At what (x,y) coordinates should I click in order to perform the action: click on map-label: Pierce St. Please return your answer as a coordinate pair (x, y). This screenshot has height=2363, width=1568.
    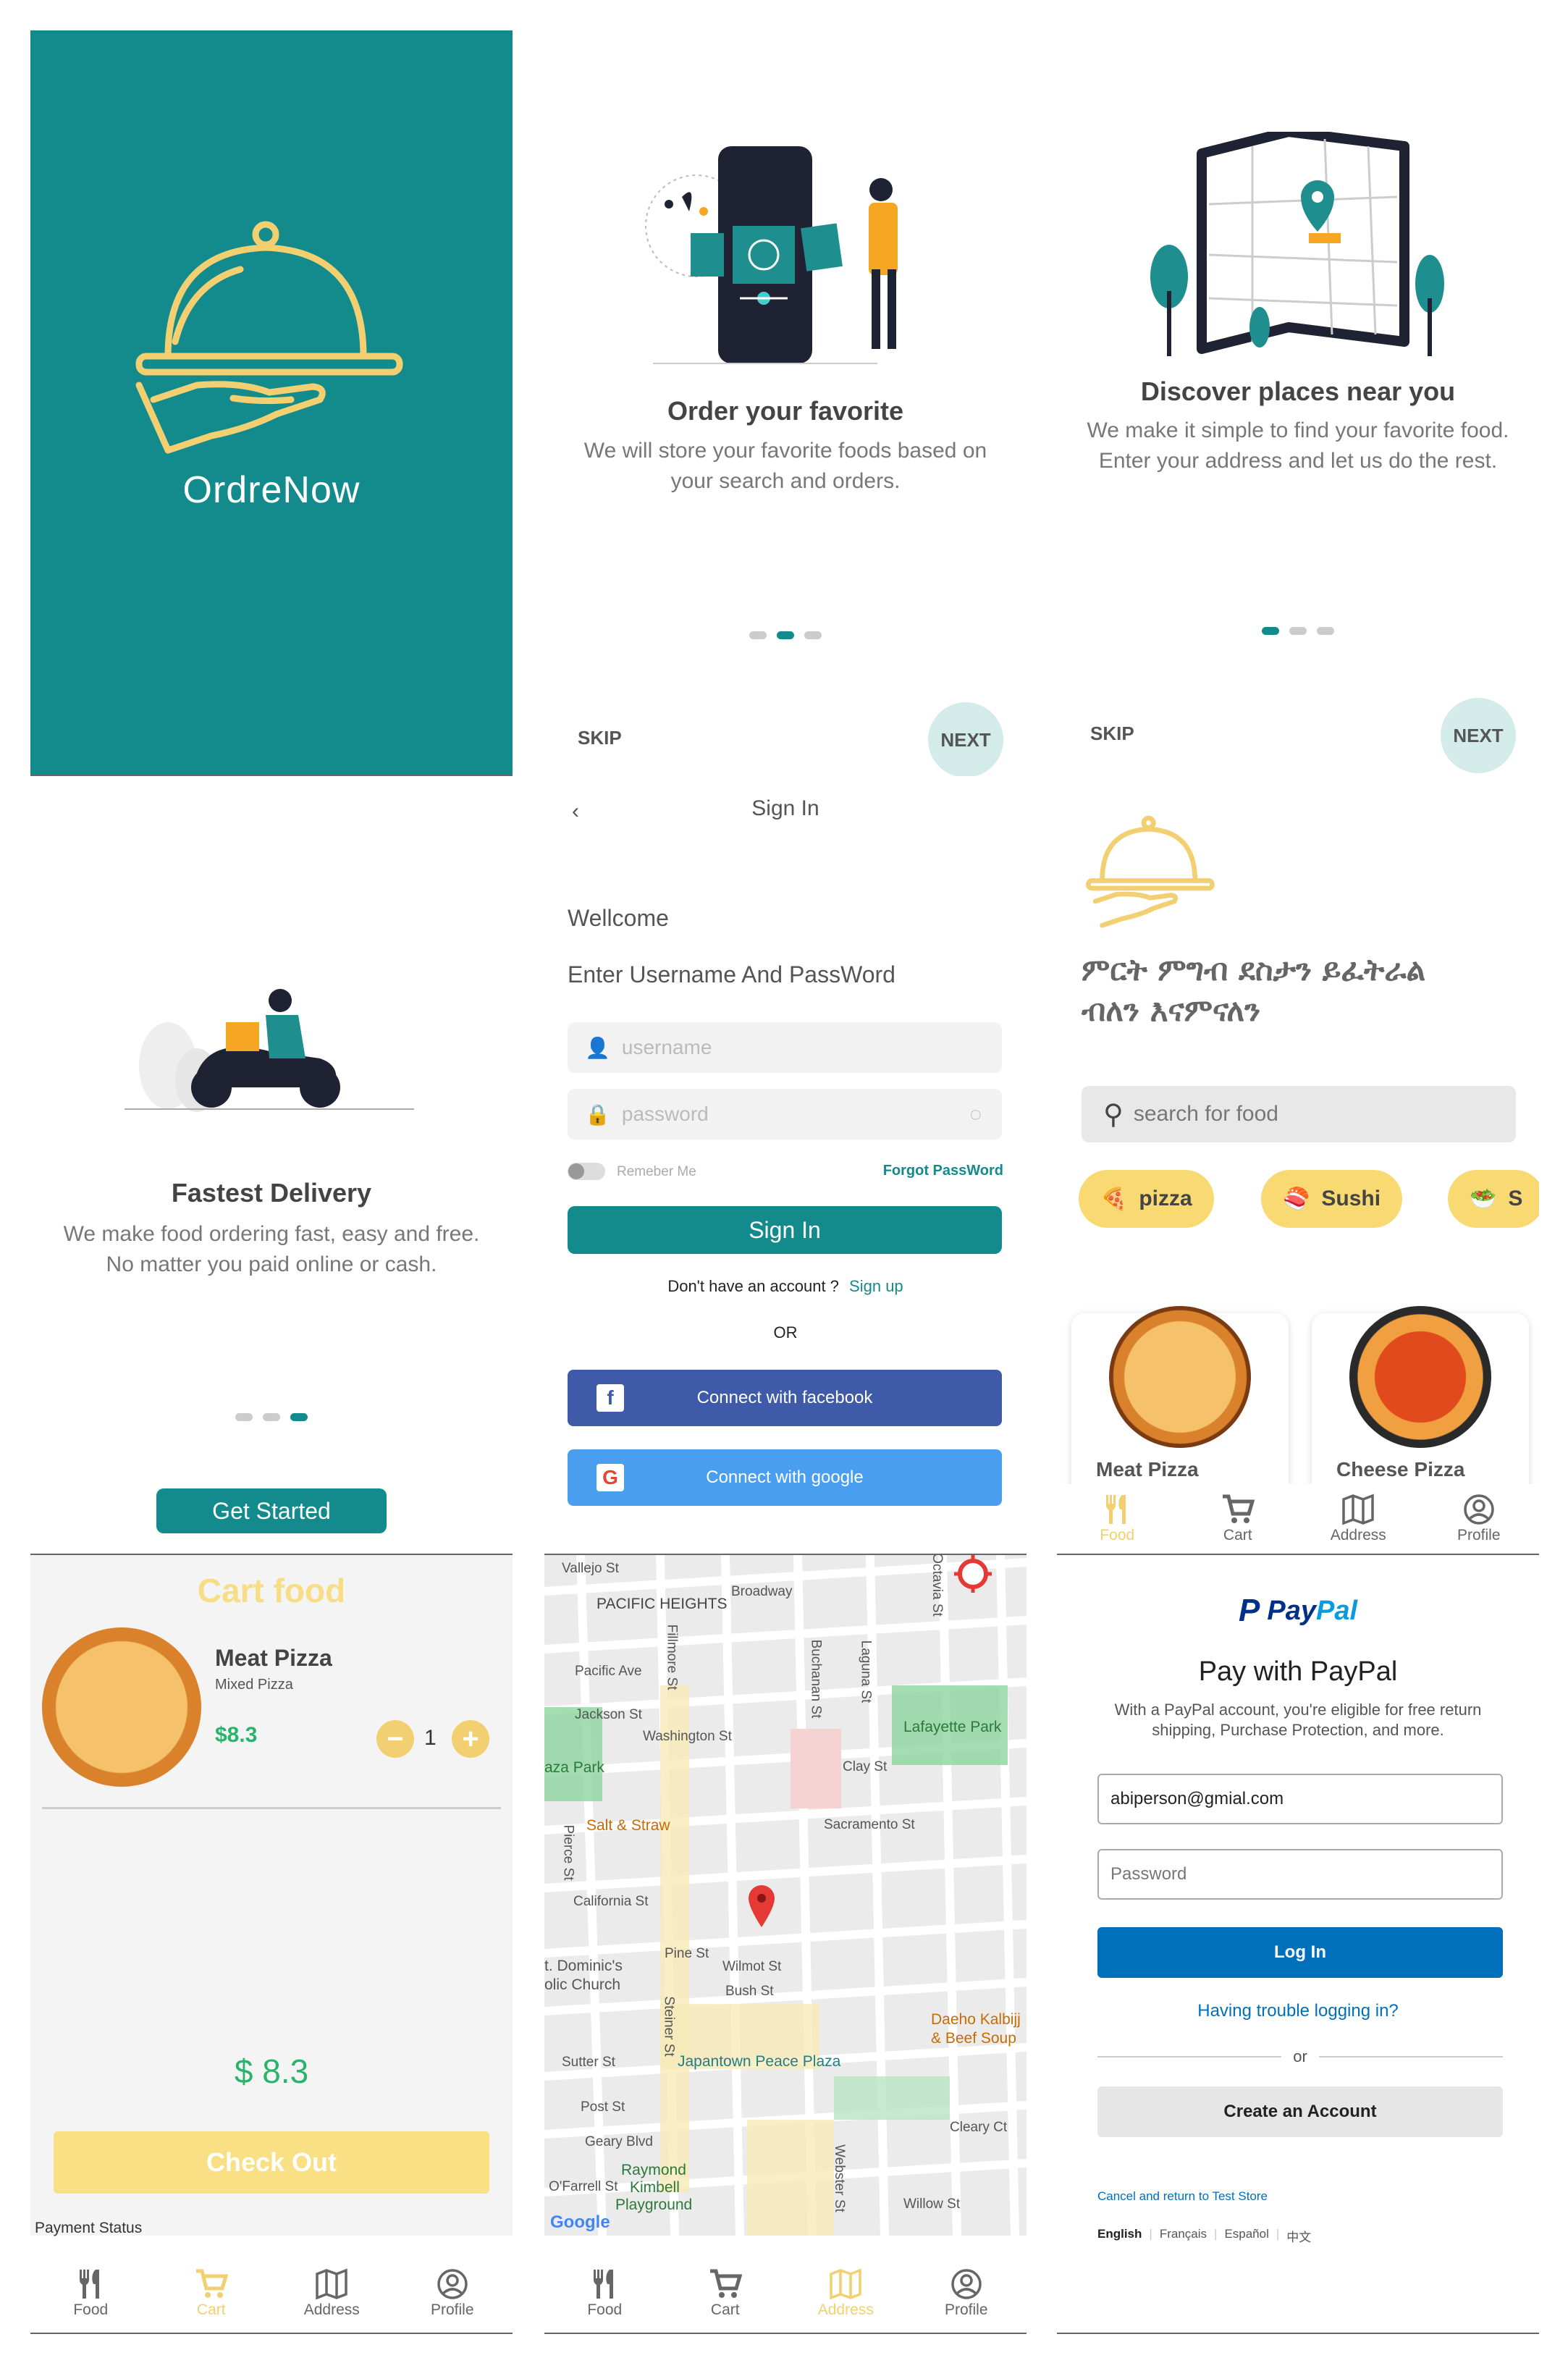
    Looking at the image, I should click on (568, 1853).